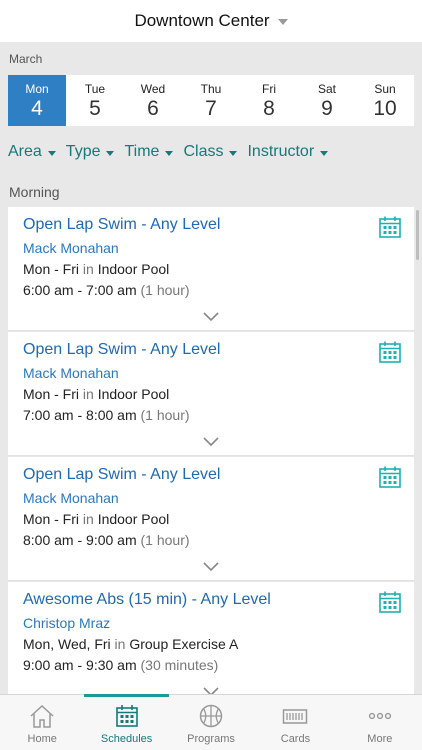 The height and width of the screenshot is (750, 422). I want to click on filter-area: Area, so click(32, 152).